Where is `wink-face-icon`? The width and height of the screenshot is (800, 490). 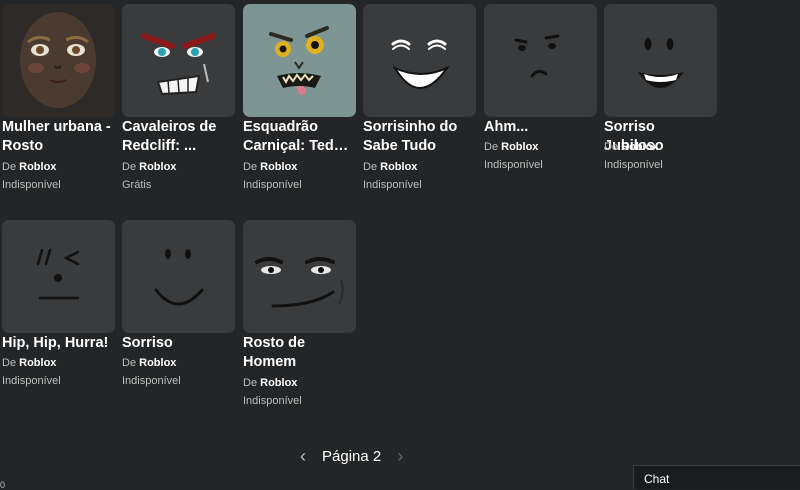 wink-face-icon is located at coordinates (58, 274).